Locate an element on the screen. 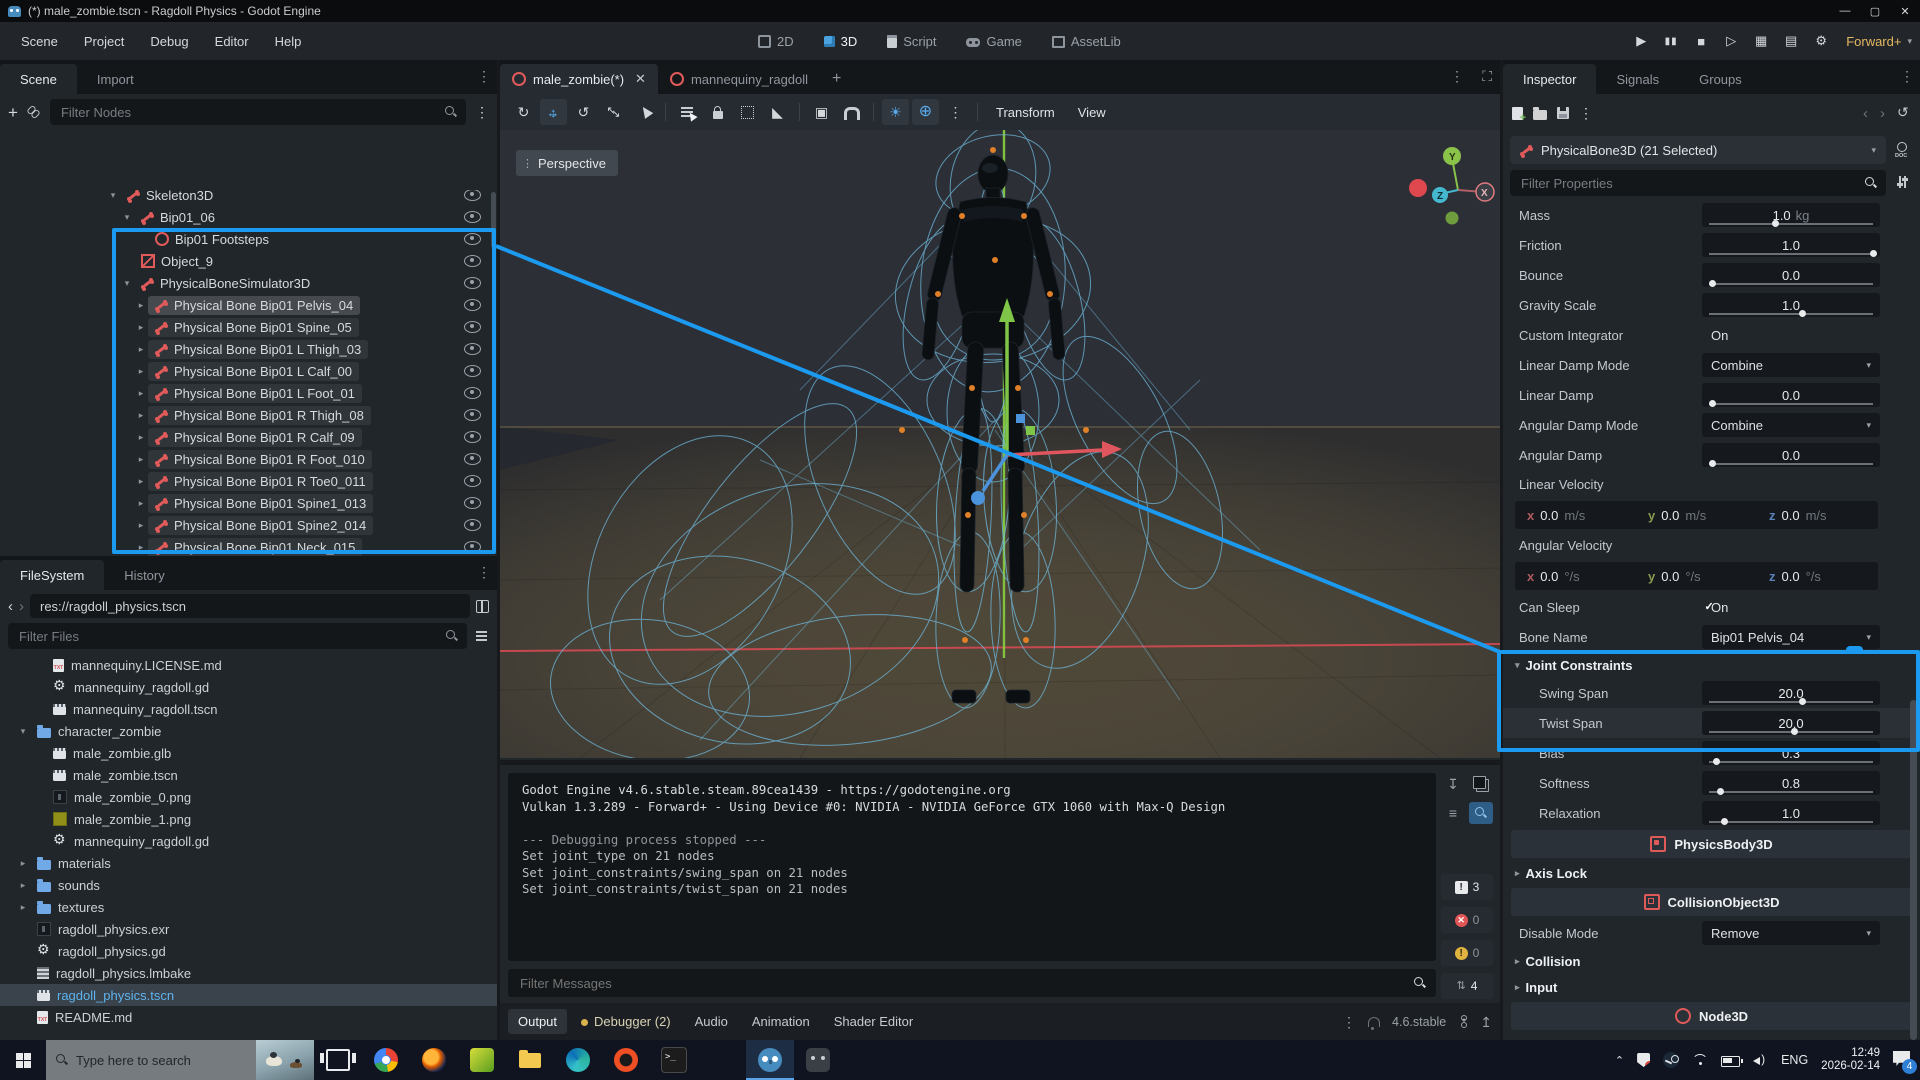 Image resolution: width=1920 pixels, height=1080 pixels. node-label-area: Physical Bone Bip01 R Toe0_011 is located at coordinates (260, 481).